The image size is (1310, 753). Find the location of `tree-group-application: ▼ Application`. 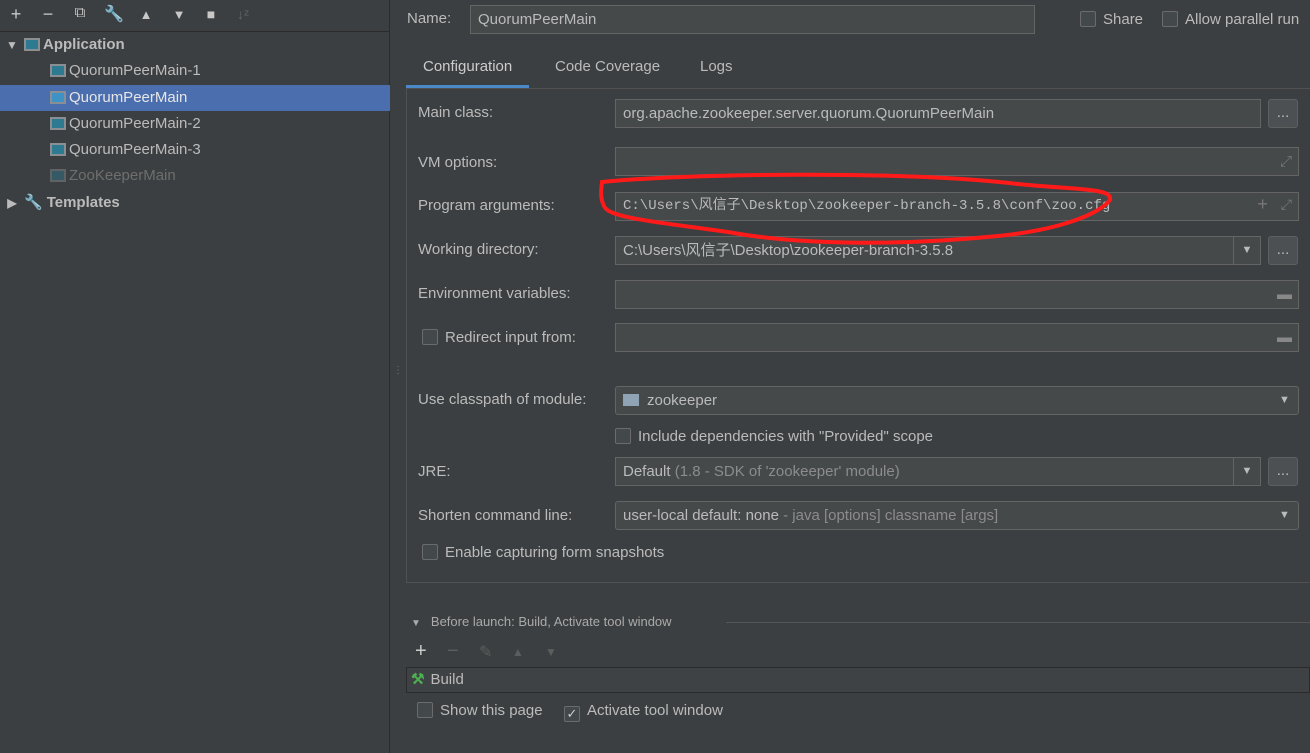

tree-group-application: ▼ Application is located at coordinates (195, 45).